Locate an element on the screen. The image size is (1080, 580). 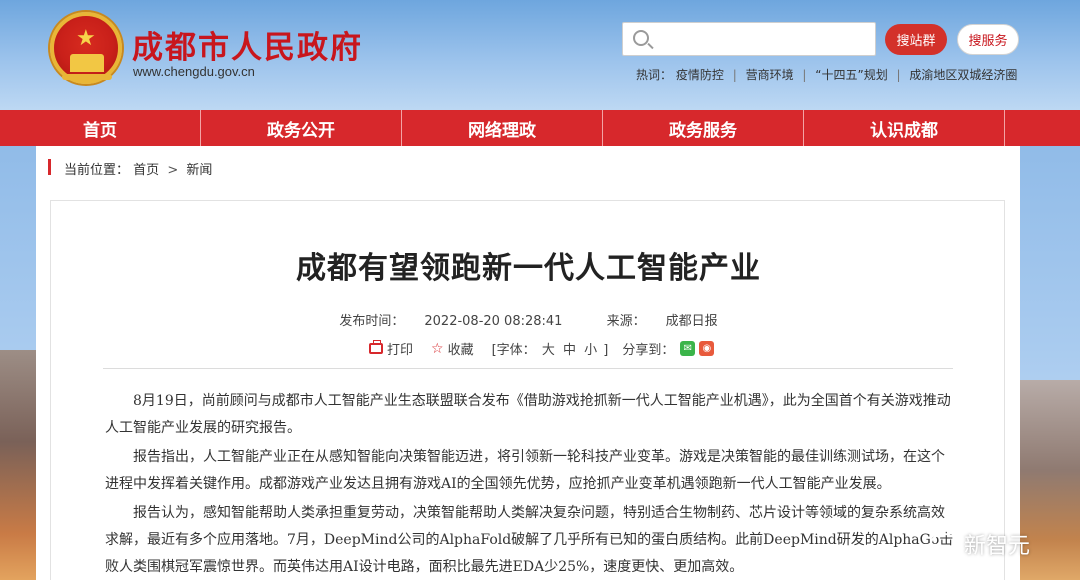
nav-item-gov-services: 政务服务 is located at coordinates (703, 128).